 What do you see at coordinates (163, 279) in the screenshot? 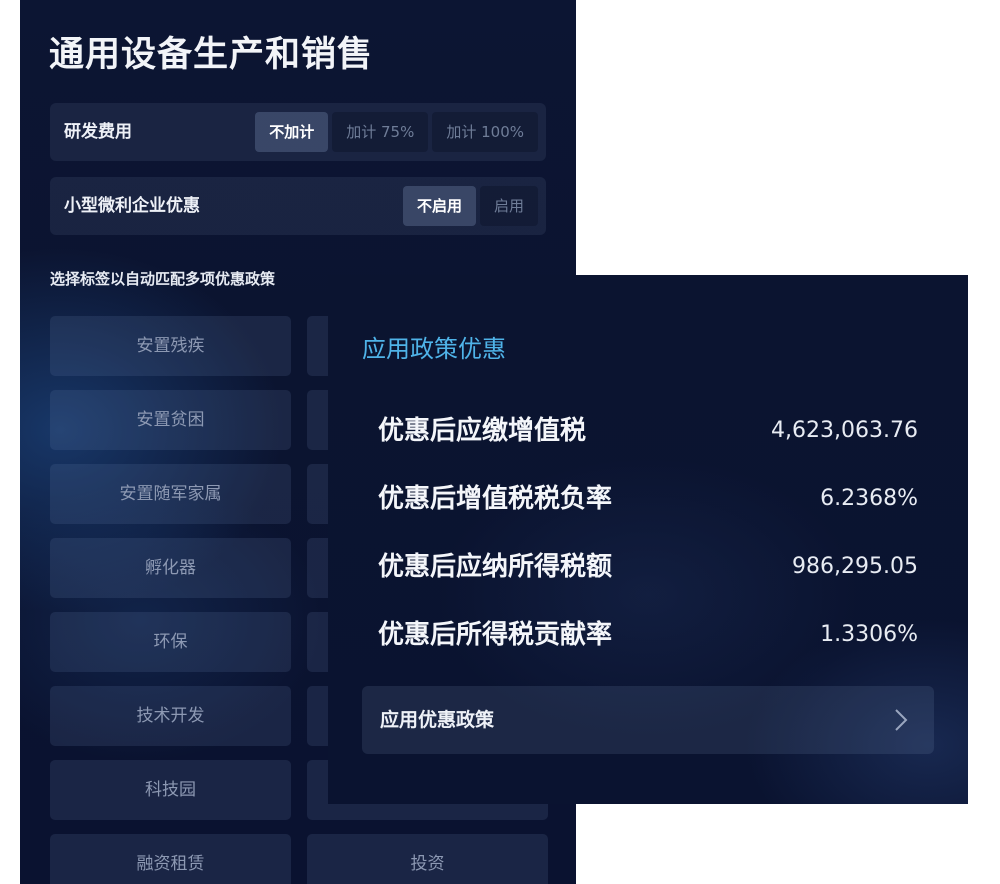
I see `tag-selection-hint: 选择标签以自动匹配多项优惠政策` at bounding box center [163, 279].